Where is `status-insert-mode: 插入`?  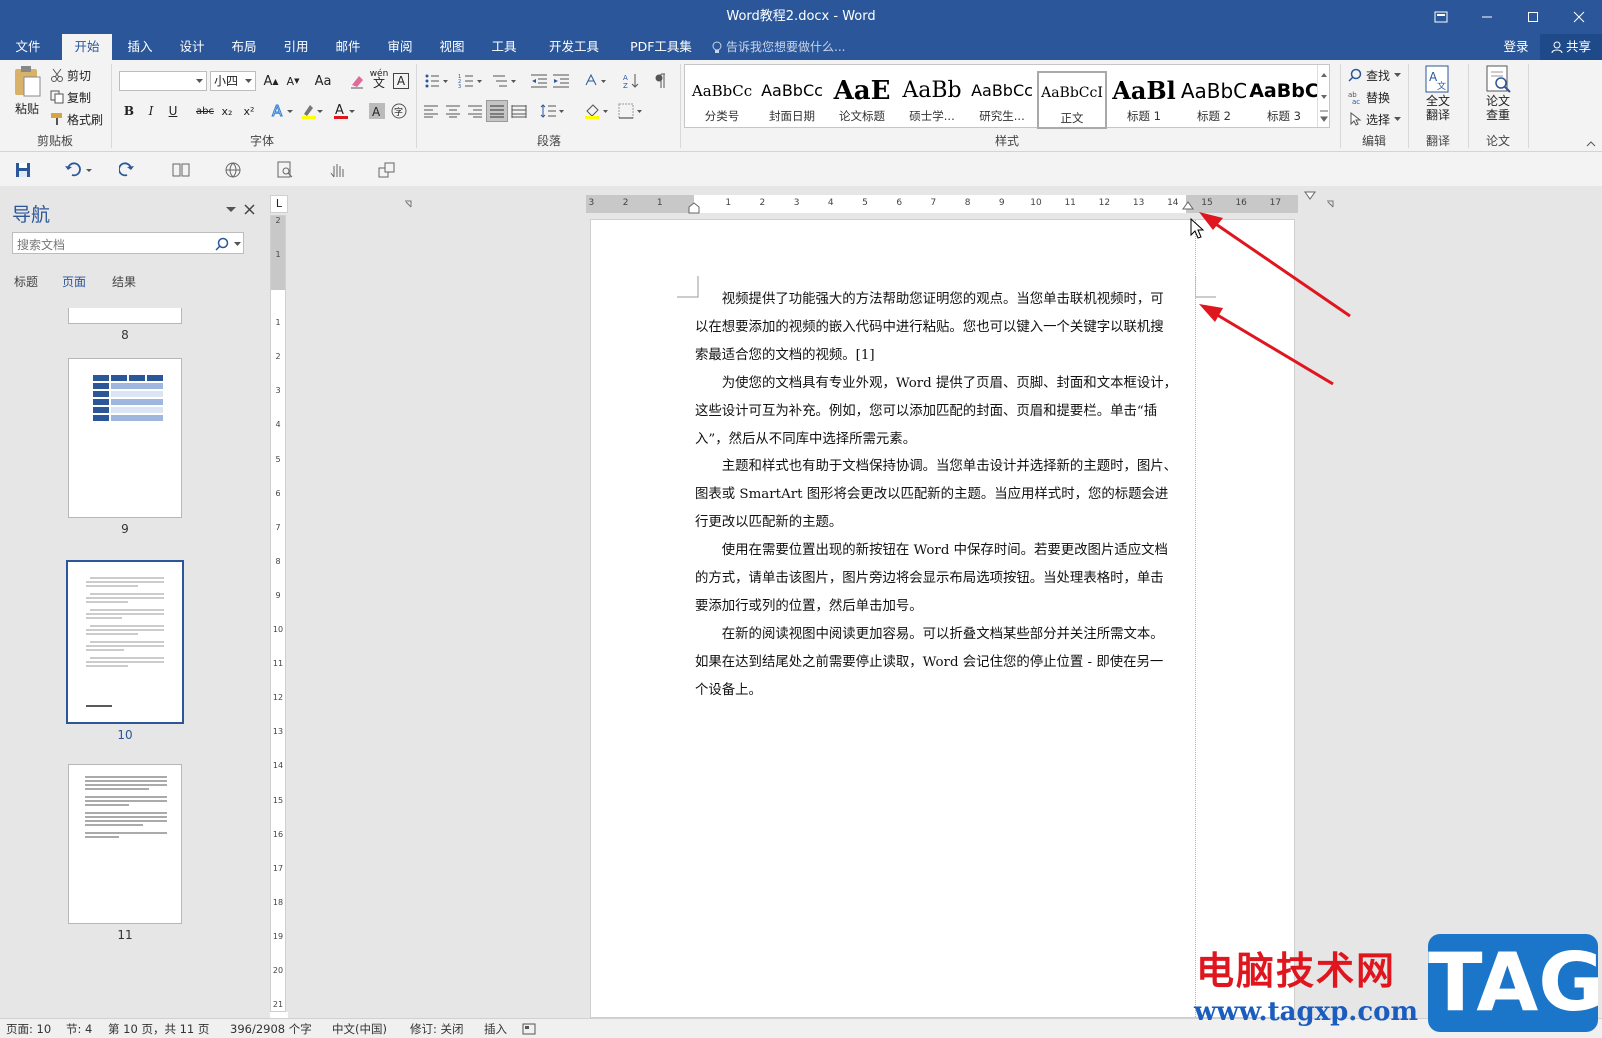
status-insert-mode: 插入 is located at coordinates (495, 1028).